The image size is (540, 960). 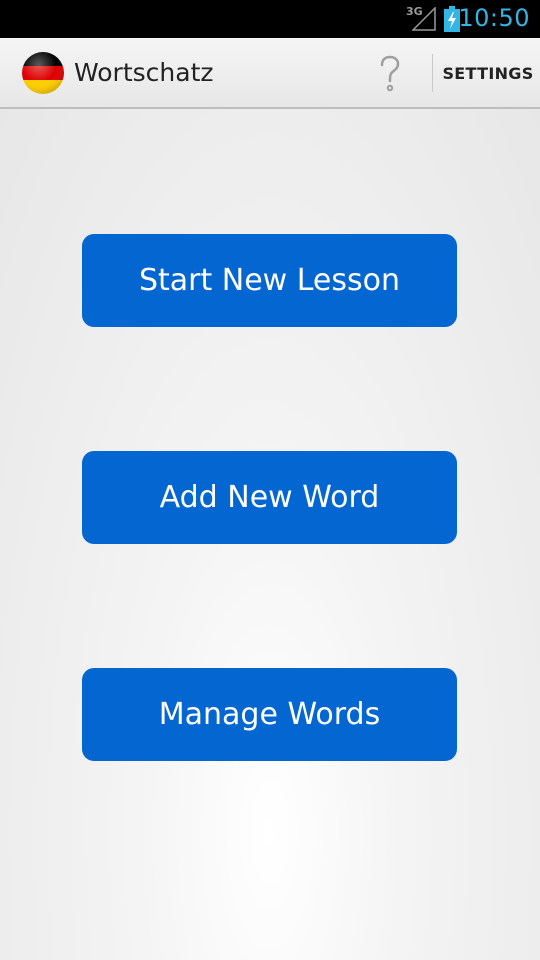 I want to click on signal-icon, so click(x=424, y=19).